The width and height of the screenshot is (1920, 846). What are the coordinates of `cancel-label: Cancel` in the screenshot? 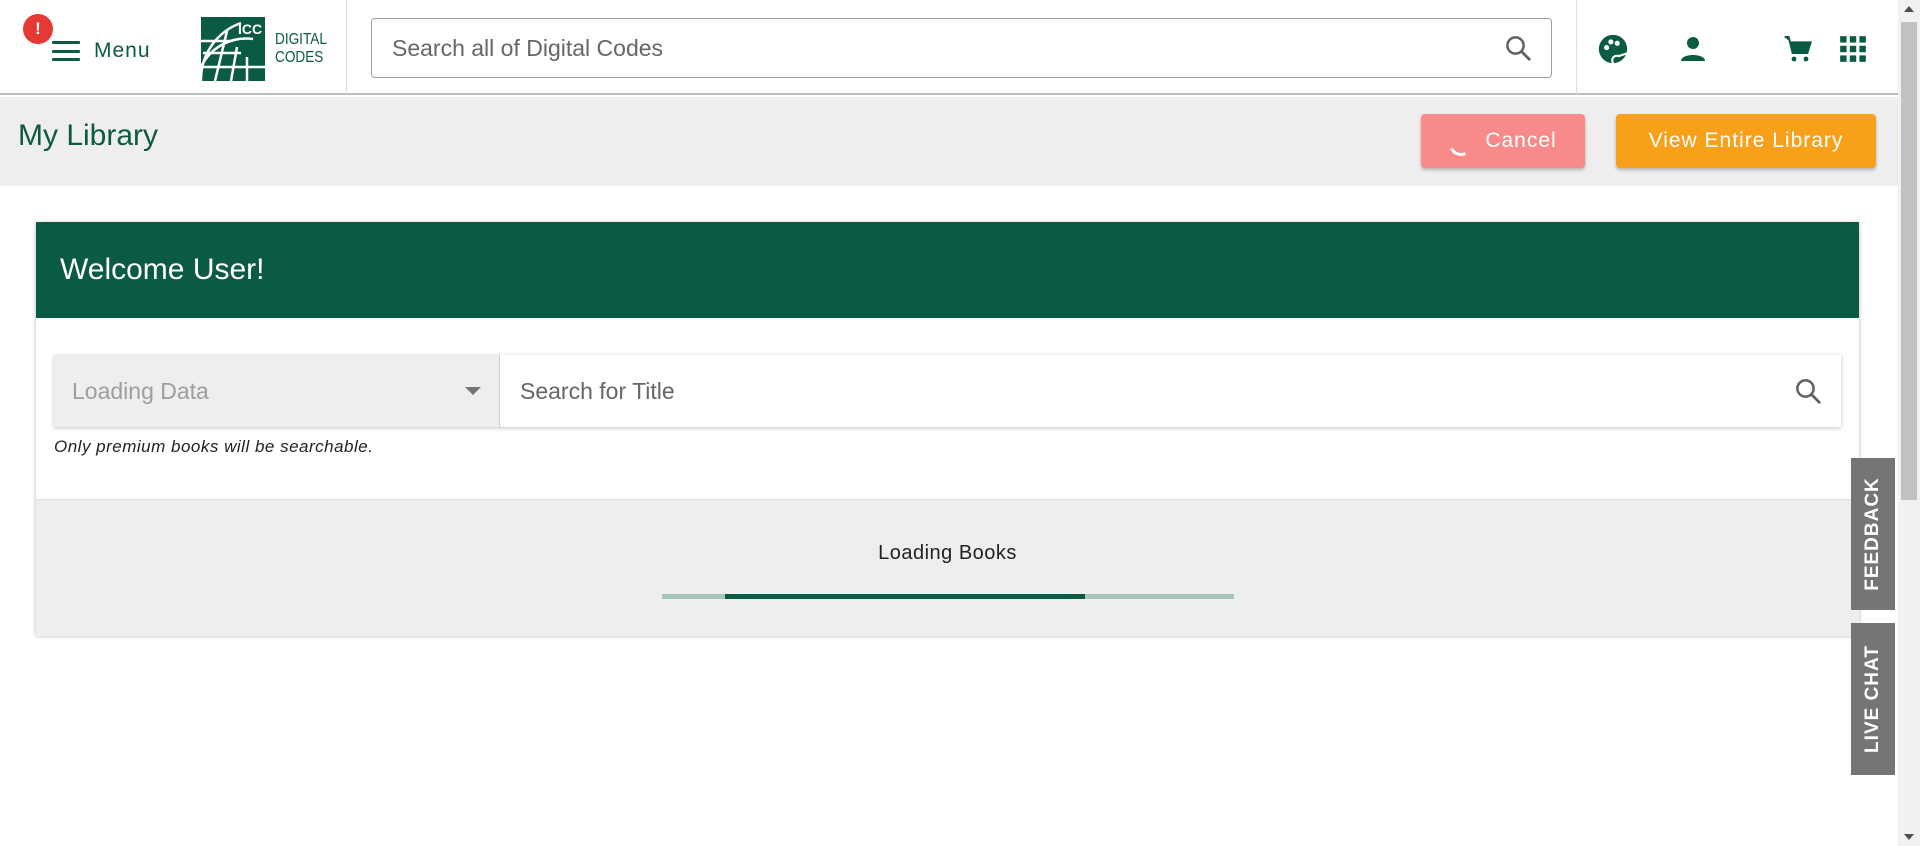 It's located at (1521, 140).